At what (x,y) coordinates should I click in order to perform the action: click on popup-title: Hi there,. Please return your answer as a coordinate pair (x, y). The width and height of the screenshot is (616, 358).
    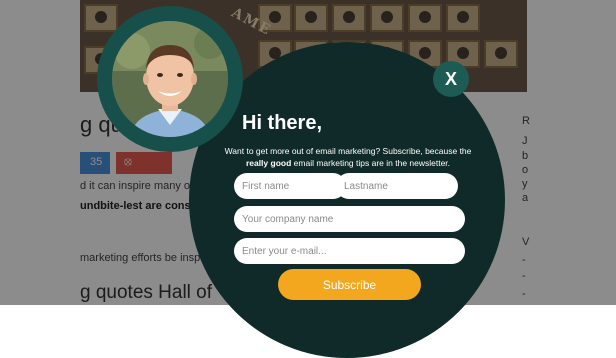
    Looking at the image, I should click on (282, 123).